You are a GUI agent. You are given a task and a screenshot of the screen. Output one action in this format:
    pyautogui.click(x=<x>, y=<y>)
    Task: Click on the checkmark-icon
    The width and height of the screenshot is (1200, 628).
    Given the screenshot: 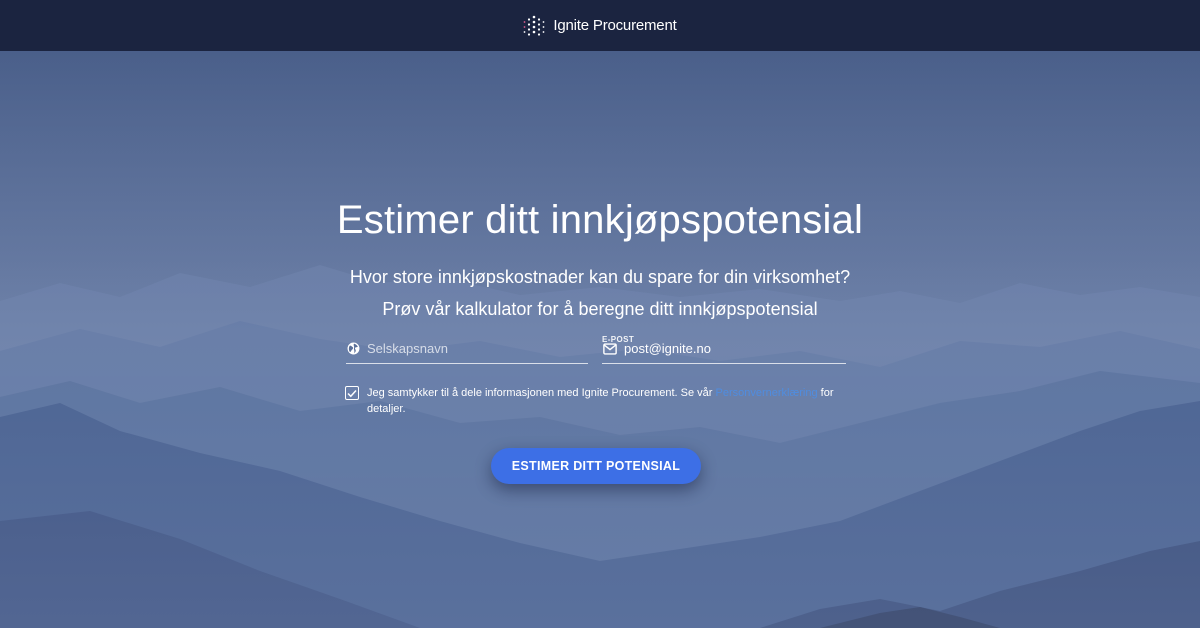 What is the action you would take?
    pyautogui.click(x=352, y=393)
    